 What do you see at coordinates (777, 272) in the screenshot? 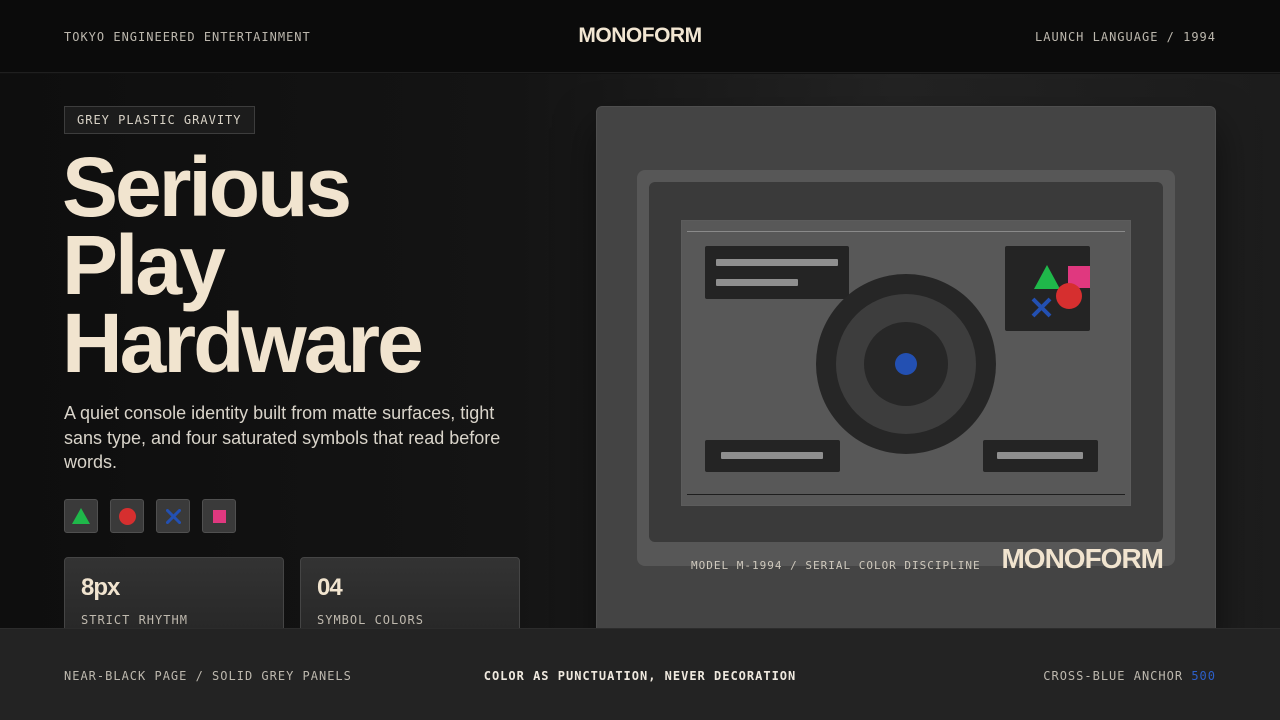
I see `info-block` at bounding box center [777, 272].